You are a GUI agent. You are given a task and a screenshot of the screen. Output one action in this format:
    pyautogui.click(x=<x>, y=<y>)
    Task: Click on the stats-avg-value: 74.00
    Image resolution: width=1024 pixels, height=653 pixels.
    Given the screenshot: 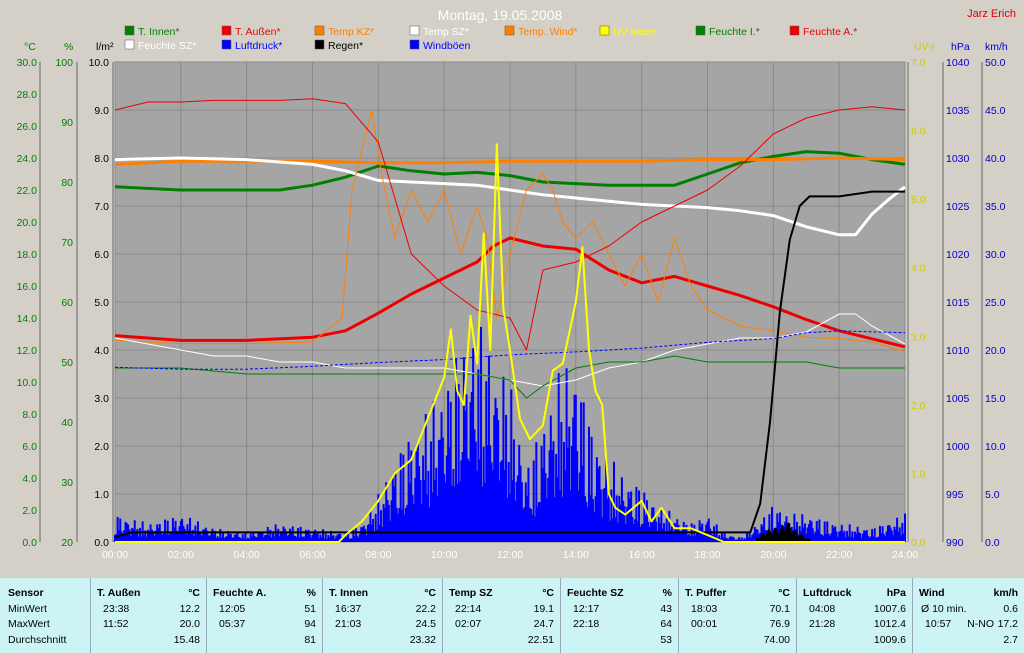 What is the action you would take?
    pyautogui.click(x=776, y=640)
    